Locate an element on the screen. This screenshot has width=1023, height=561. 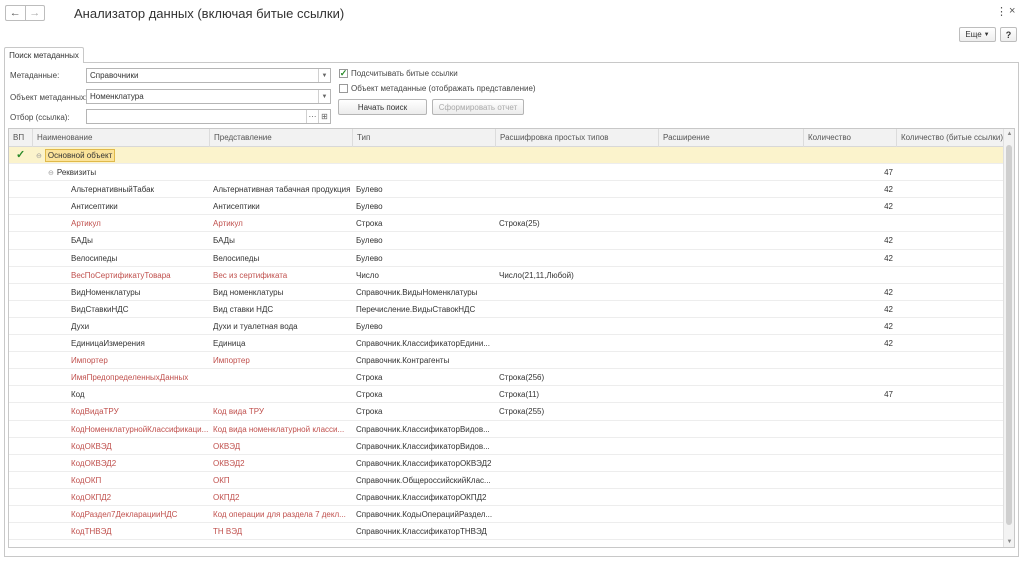
nav-buttons: ← → is located at coordinates (25, 13).